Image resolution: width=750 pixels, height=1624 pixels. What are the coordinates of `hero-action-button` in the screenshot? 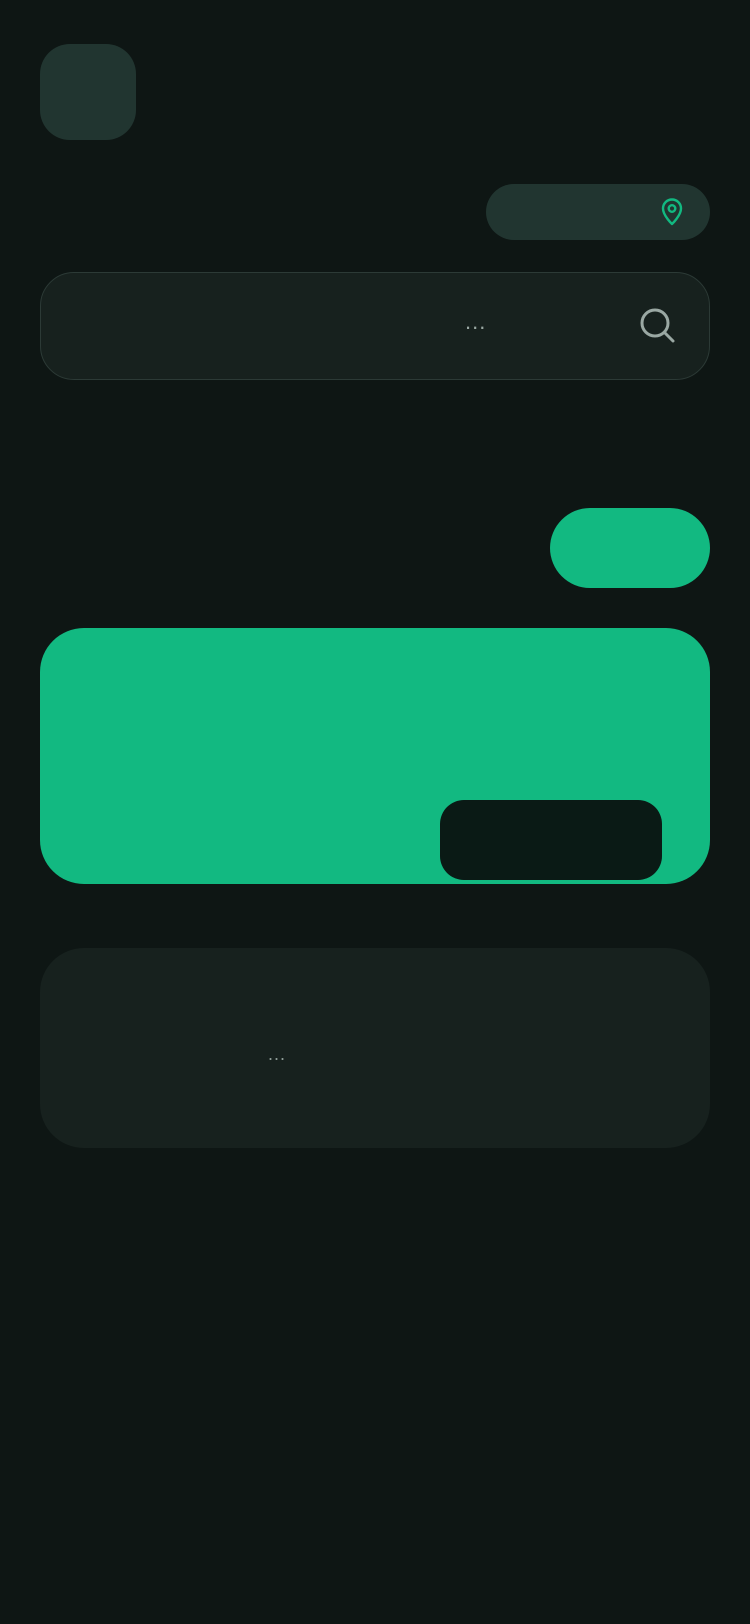 It's located at (551, 840).